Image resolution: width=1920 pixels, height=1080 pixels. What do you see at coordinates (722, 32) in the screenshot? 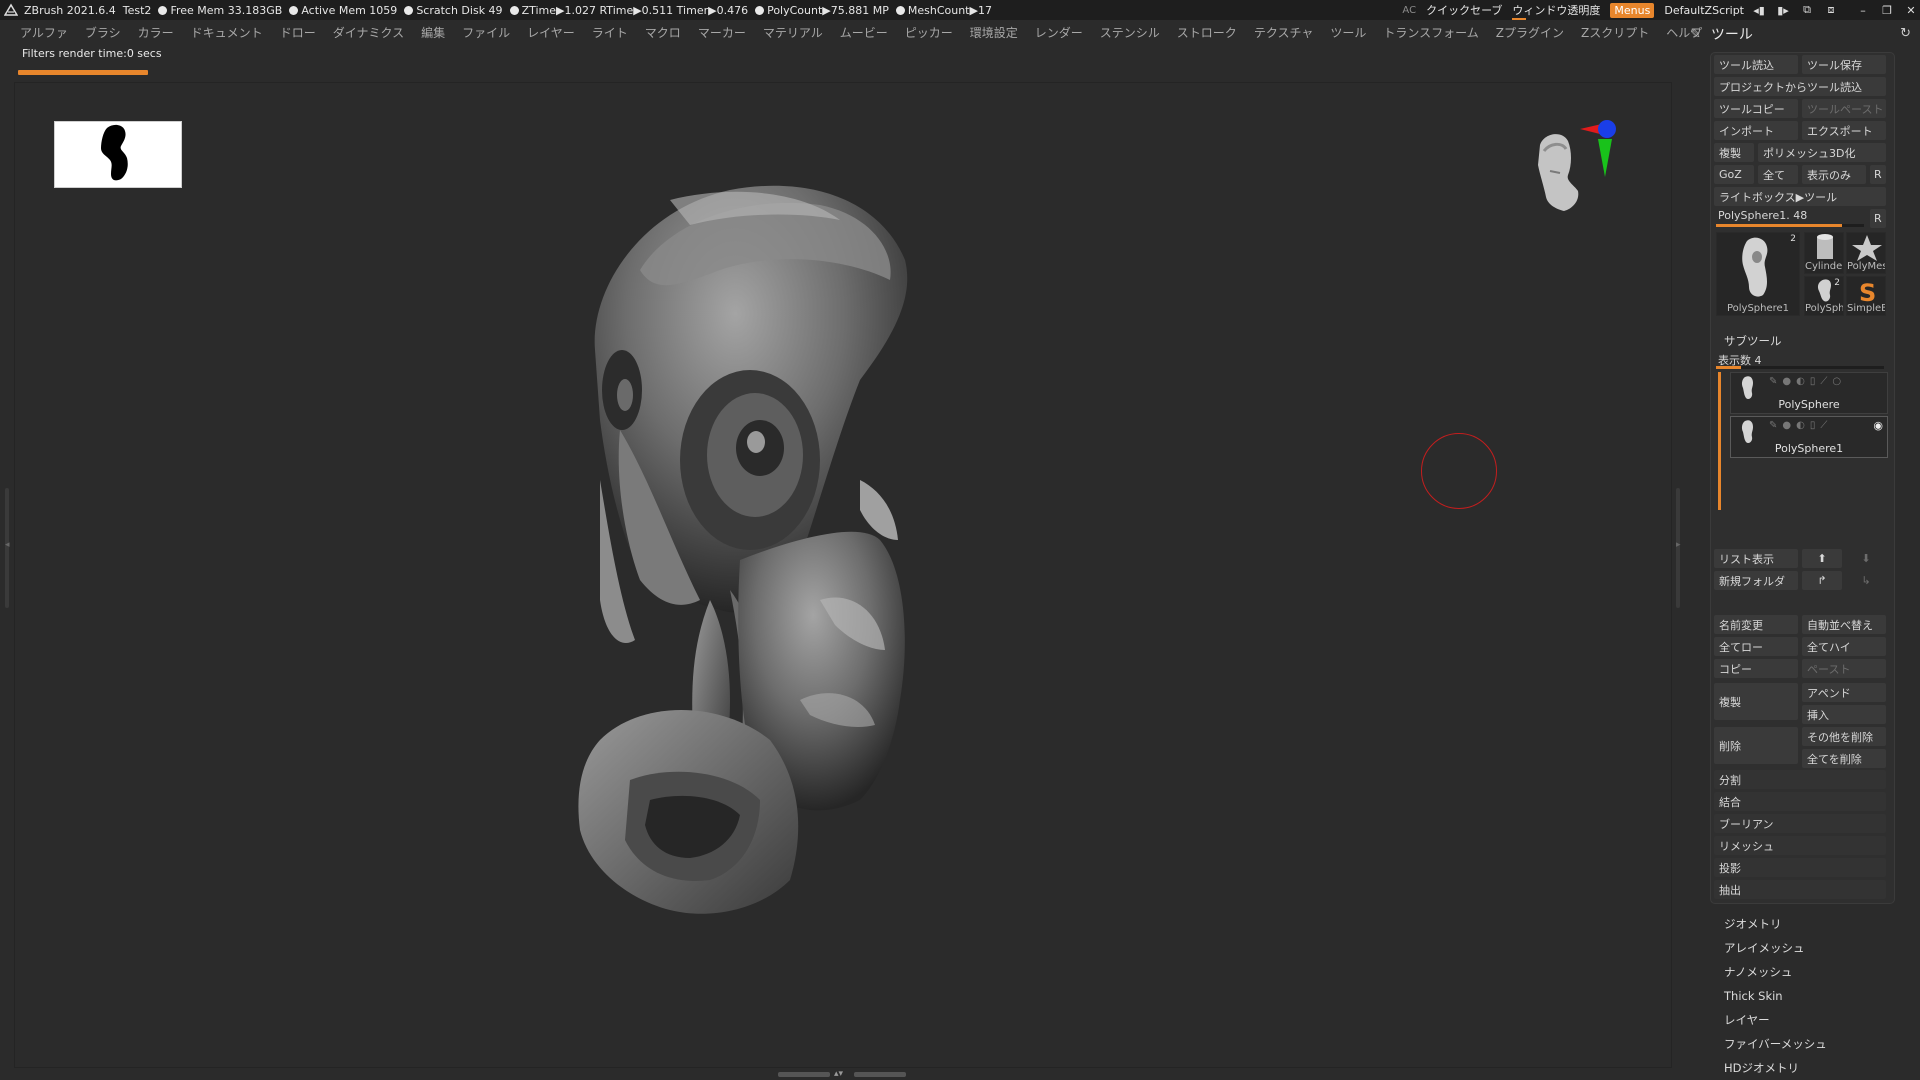
I see `menu-marker: マーカー` at bounding box center [722, 32].